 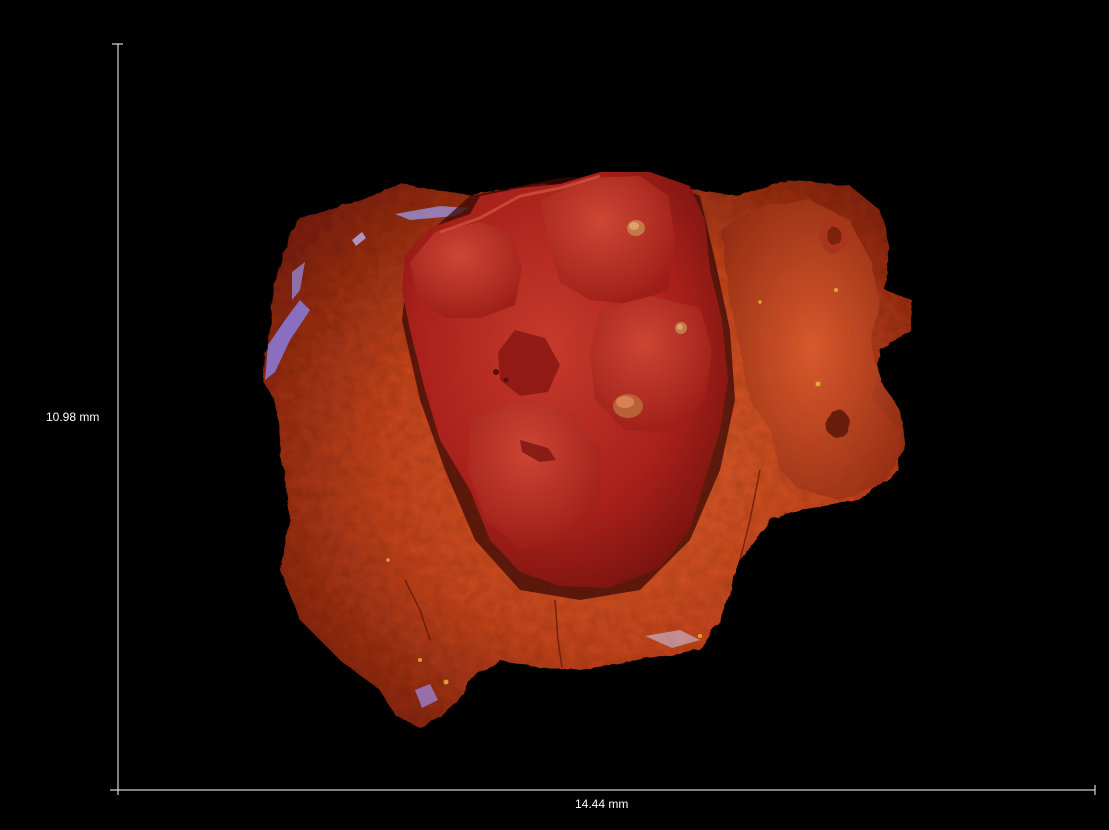 What do you see at coordinates (602, 804) in the screenshot?
I see `width-dimension-label: 14.44 mm` at bounding box center [602, 804].